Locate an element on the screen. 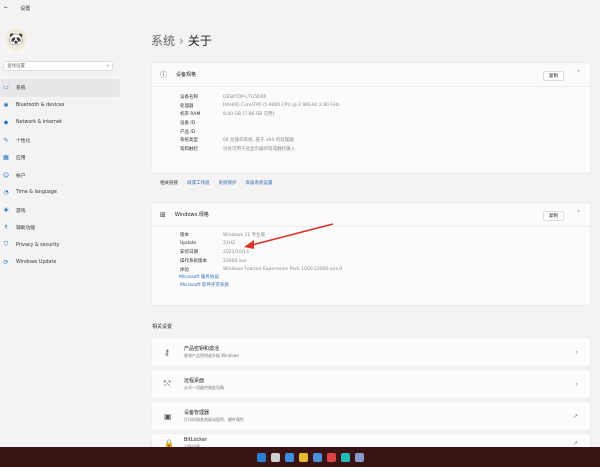 The width and height of the screenshot is (600, 467). setting-title: 产品密钥和激活 is located at coordinates (202, 349).